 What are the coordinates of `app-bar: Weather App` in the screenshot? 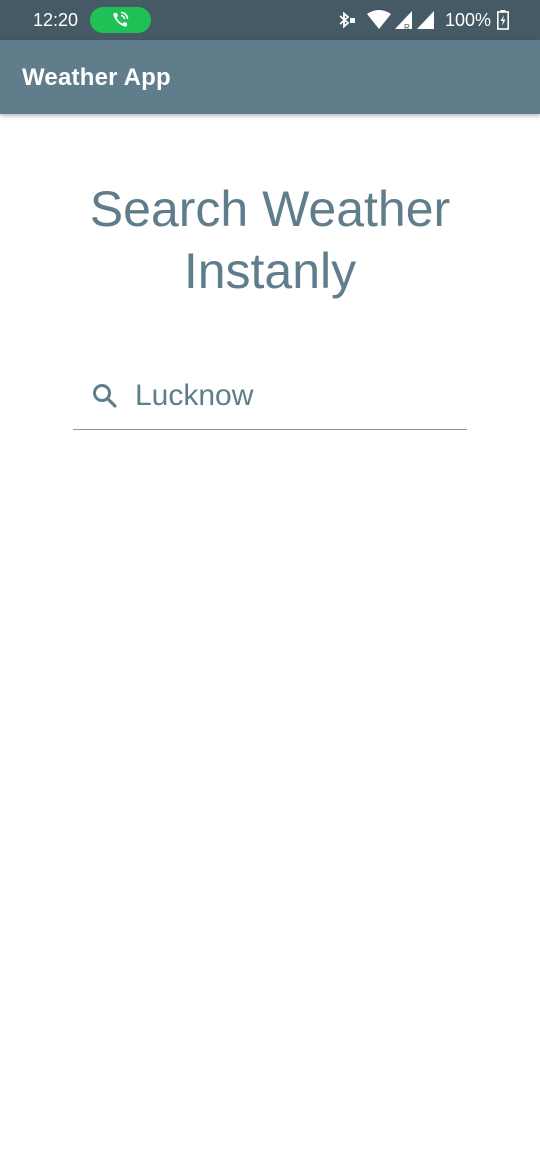 It's located at (270, 77).